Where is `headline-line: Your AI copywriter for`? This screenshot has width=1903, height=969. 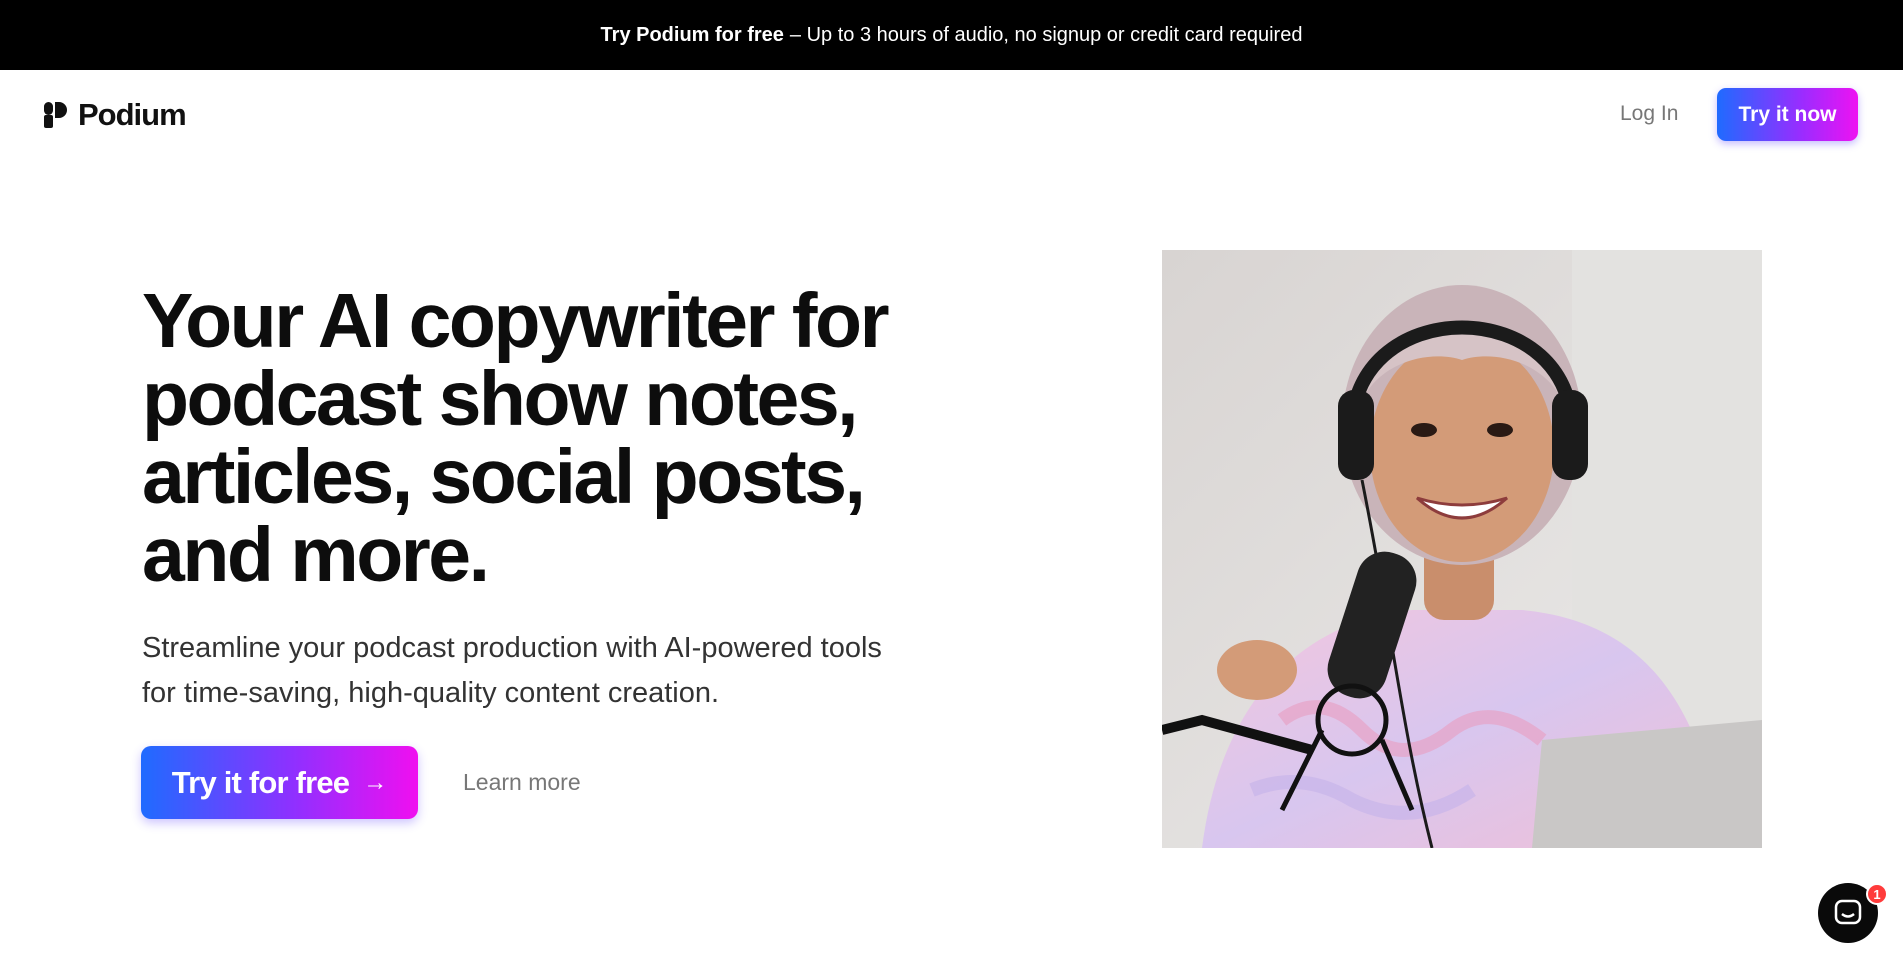
headline-line: Your AI copywriter for is located at coordinates (516, 321).